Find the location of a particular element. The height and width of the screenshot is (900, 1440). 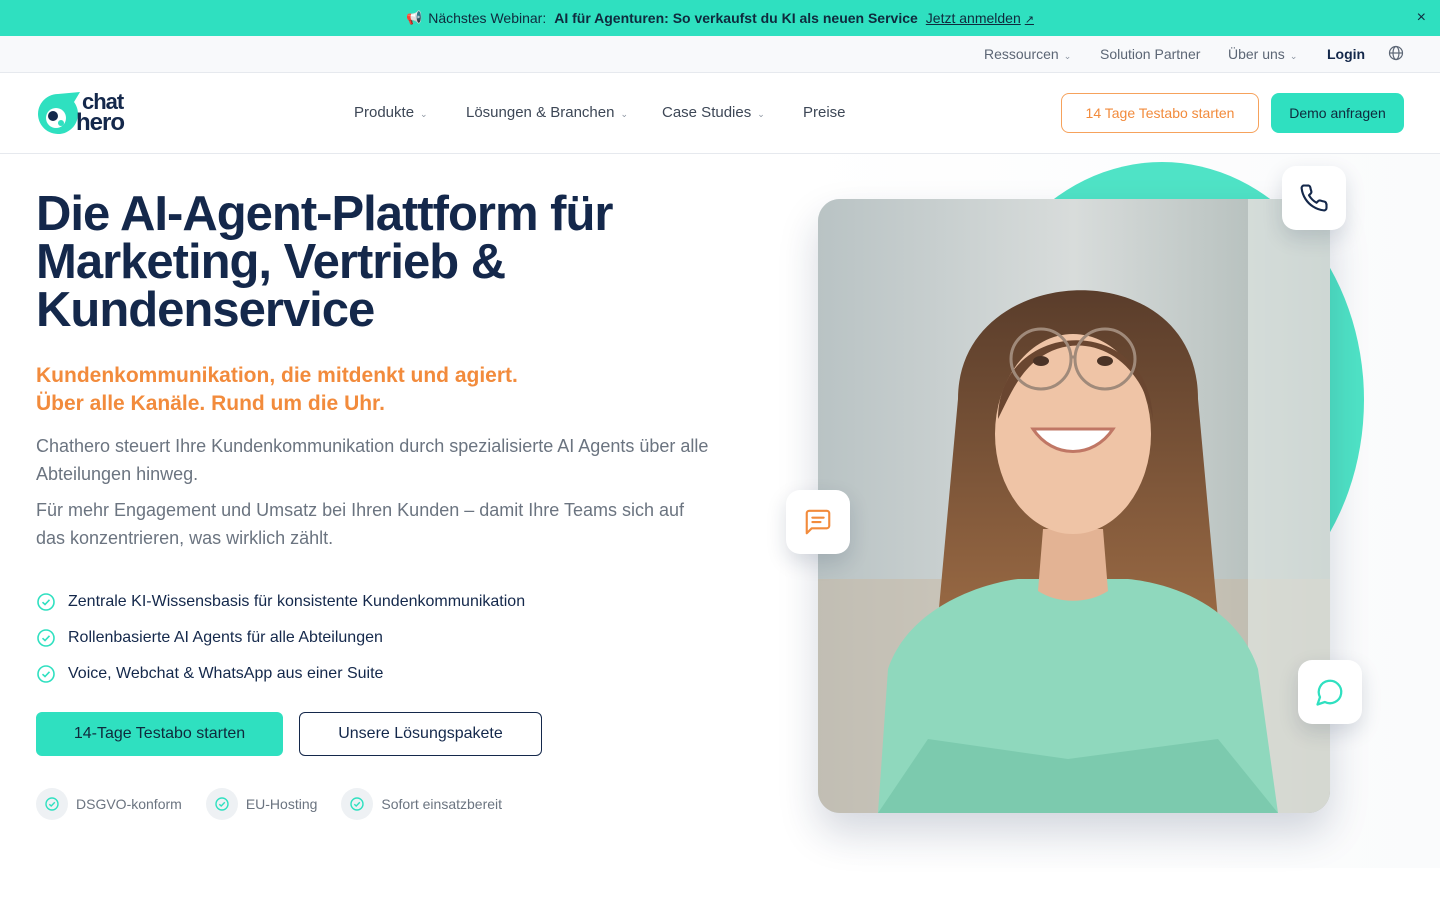

logo-text-hero: hero is located at coordinates (100, 122).